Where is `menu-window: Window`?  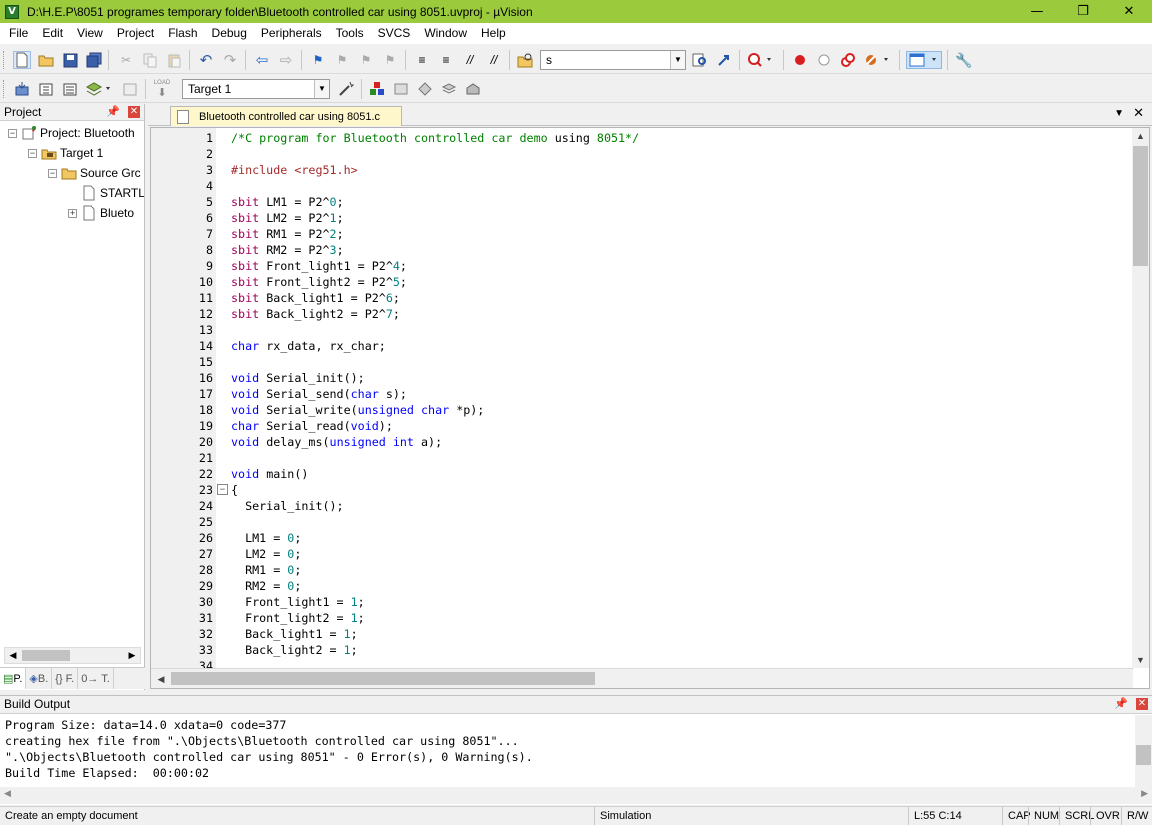 menu-window: Window is located at coordinates (445, 33).